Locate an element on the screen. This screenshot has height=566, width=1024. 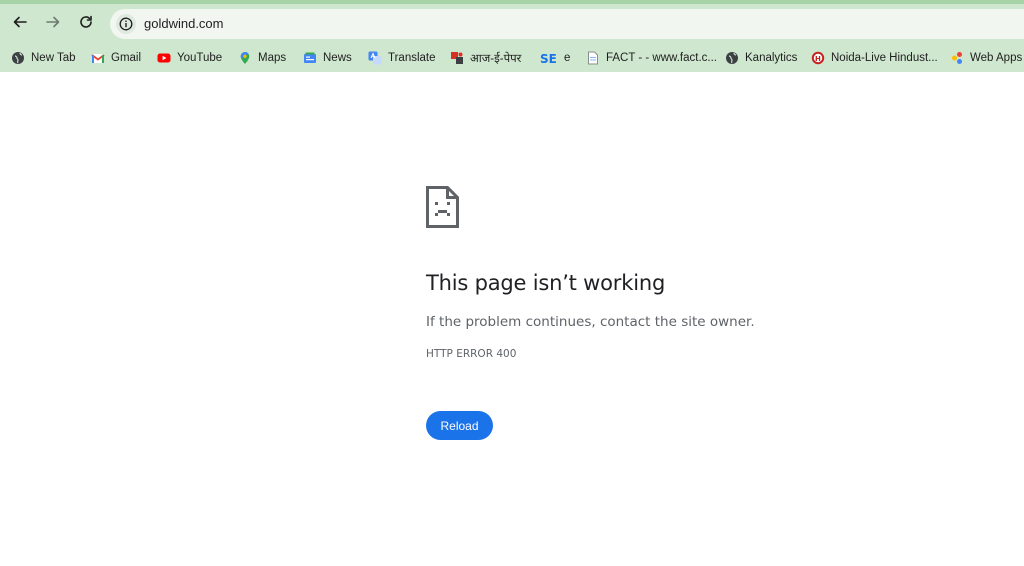
bookmark-kanalytics: Kanalytics is located at coordinates (761, 58).